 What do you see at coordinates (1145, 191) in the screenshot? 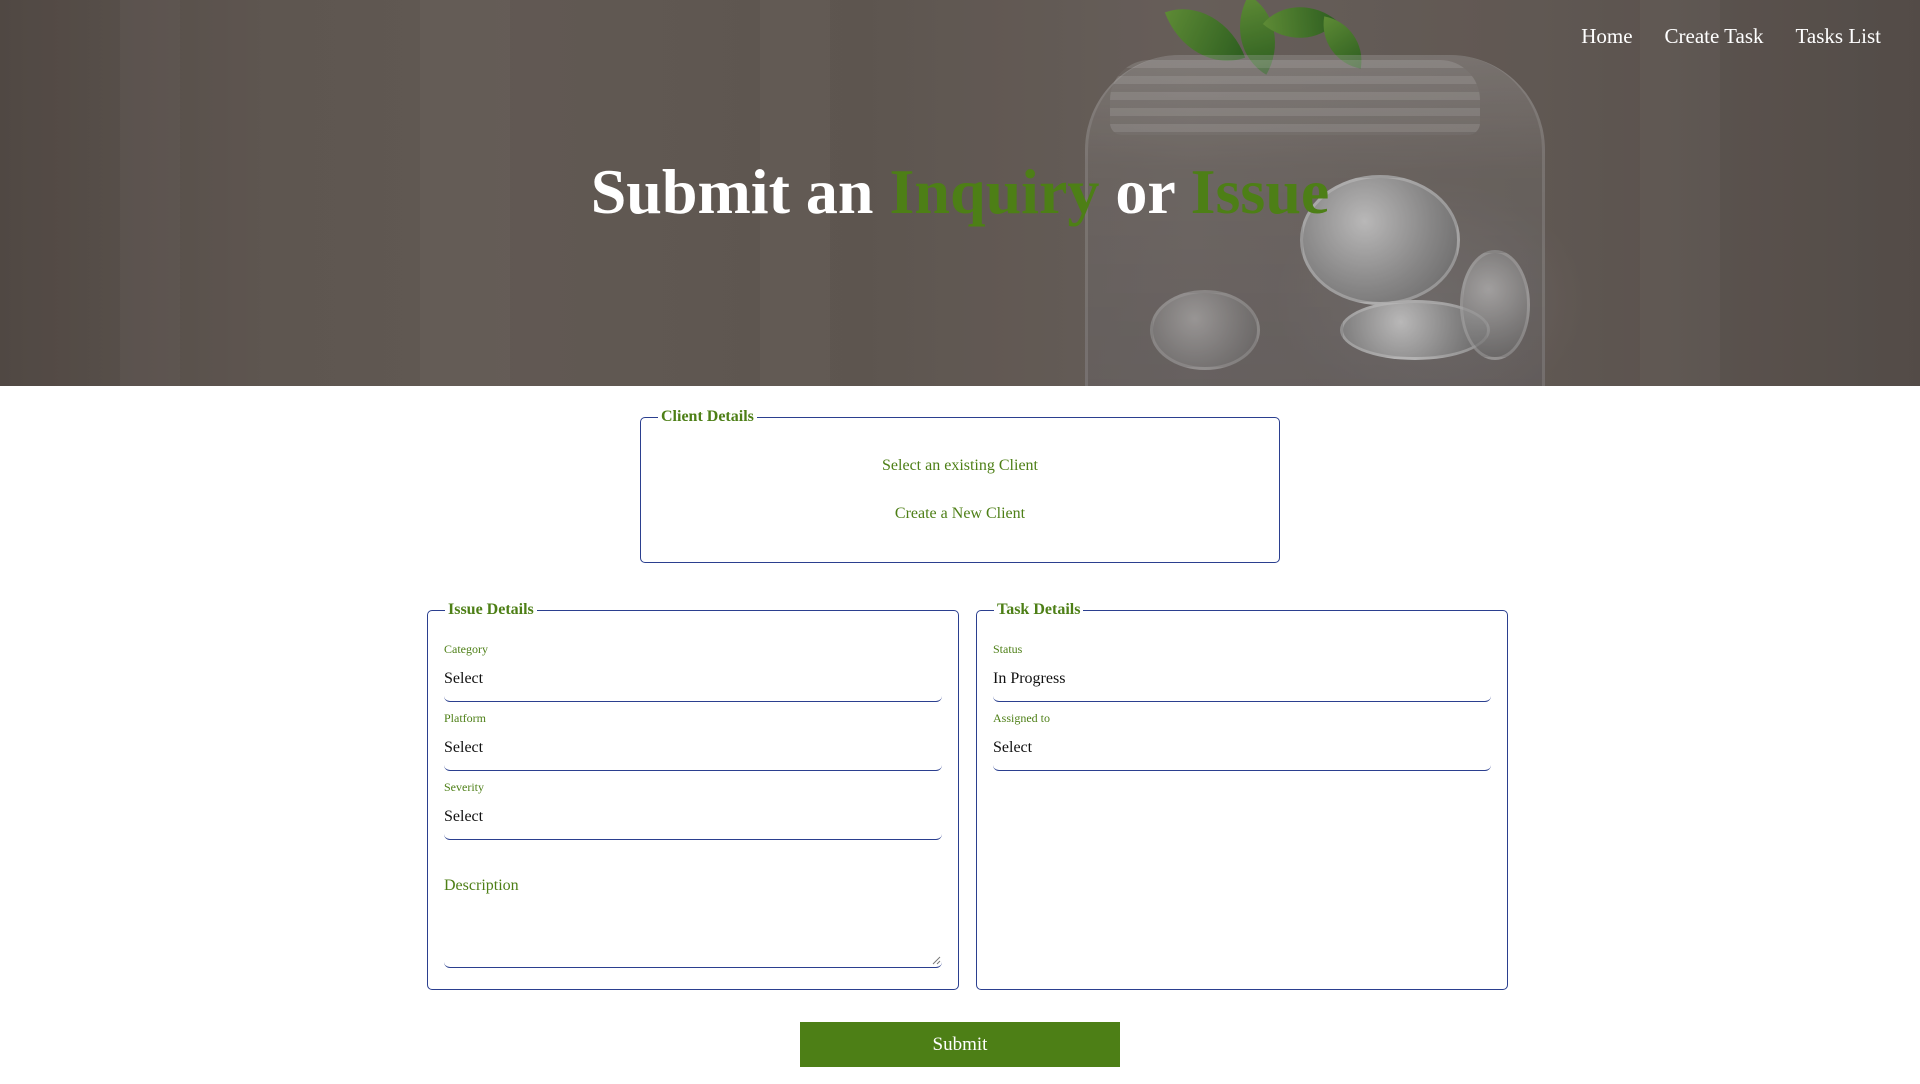
I see `title-text: or` at bounding box center [1145, 191].